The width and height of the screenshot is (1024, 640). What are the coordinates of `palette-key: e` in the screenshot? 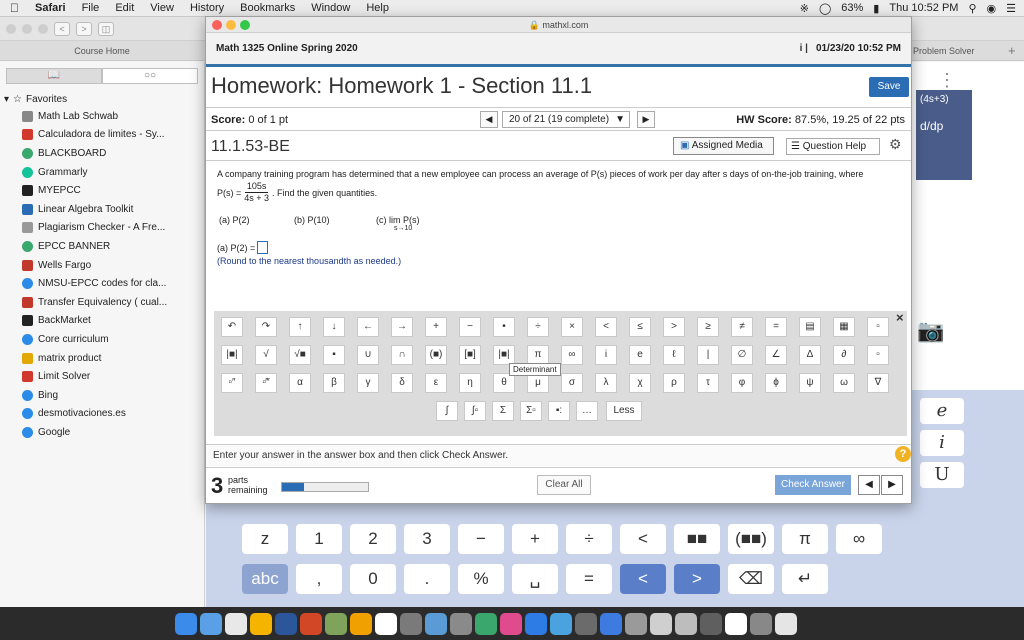 It's located at (640, 355).